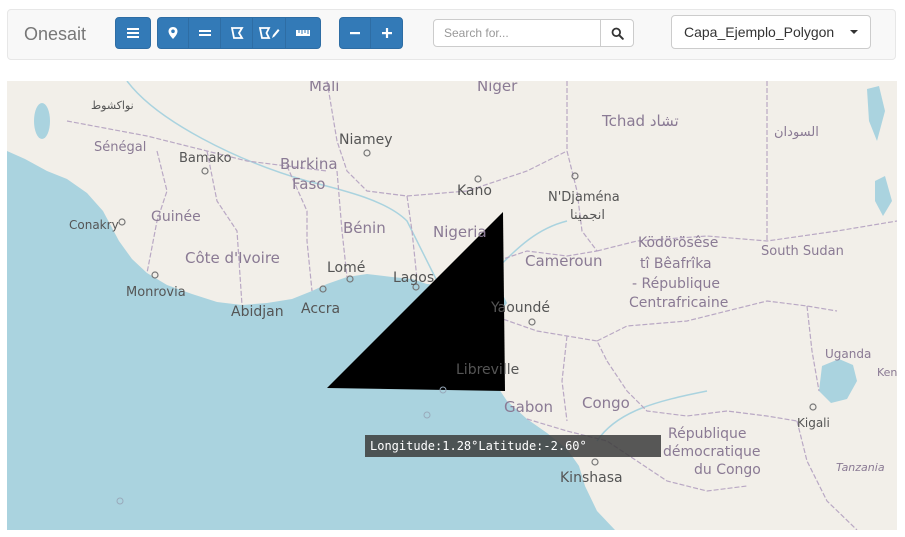  I want to click on label-city: نواكشوط, so click(112, 105).